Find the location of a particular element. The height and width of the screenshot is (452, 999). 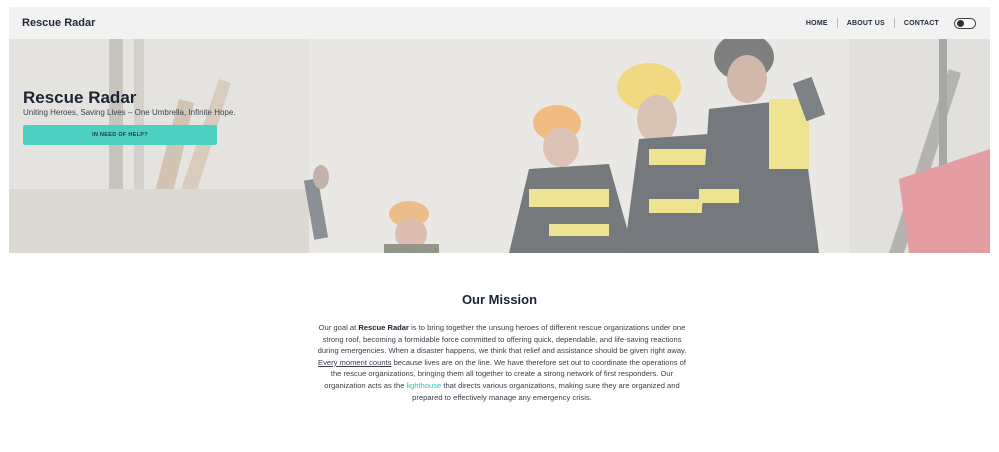

lighthouse-link: lighthouse is located at coordinates (424, 385).